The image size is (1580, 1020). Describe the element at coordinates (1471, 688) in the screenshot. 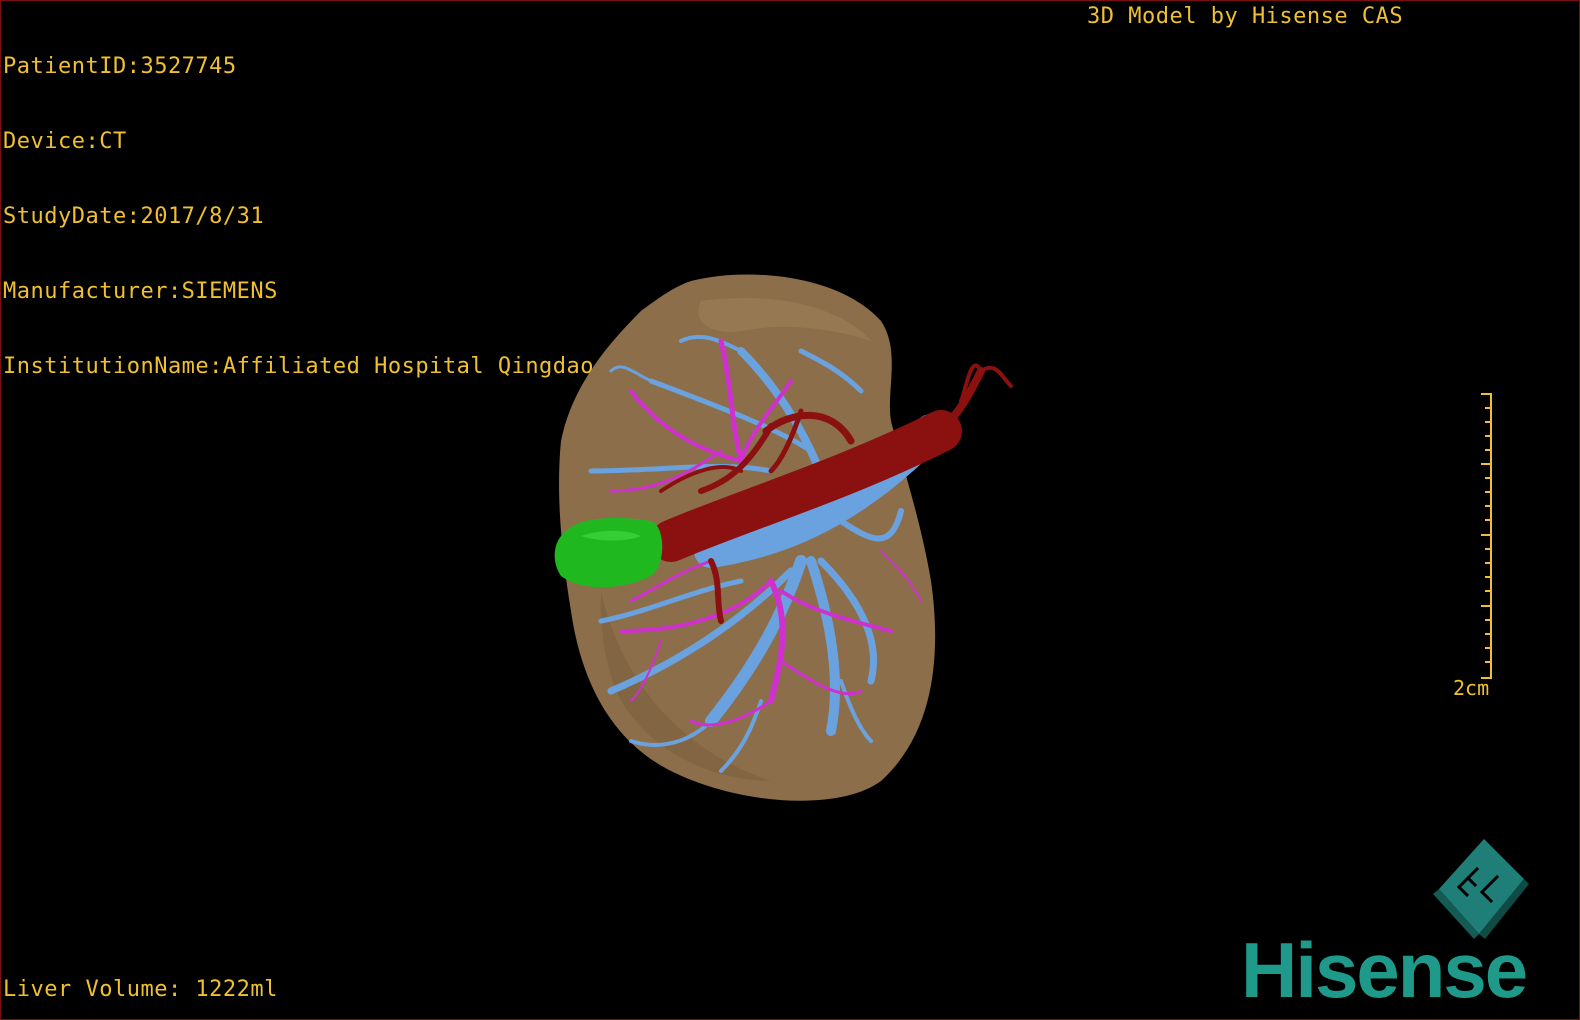

I see `scale-label: 2cm` at that location.